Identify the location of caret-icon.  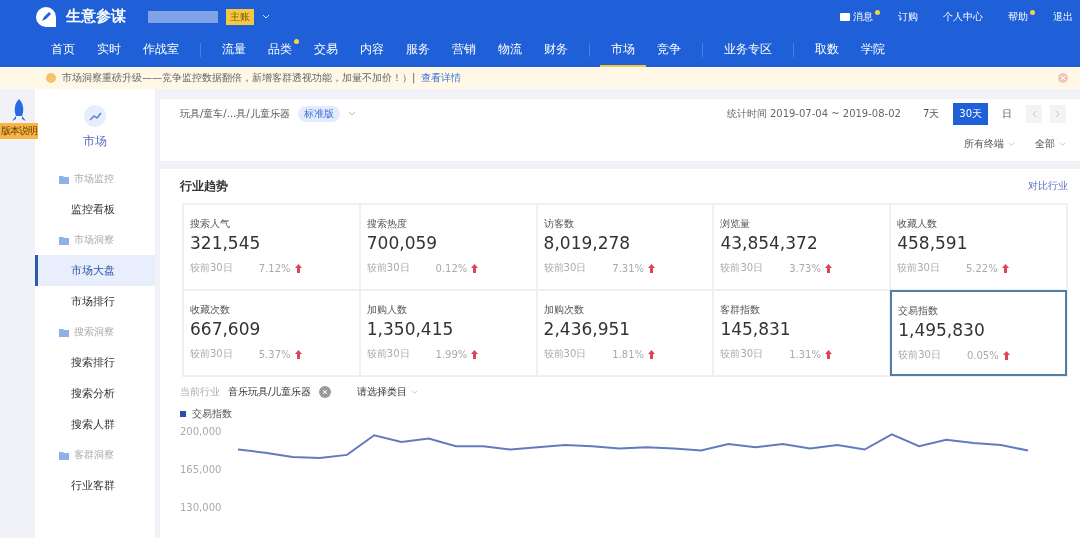
(266, 16).